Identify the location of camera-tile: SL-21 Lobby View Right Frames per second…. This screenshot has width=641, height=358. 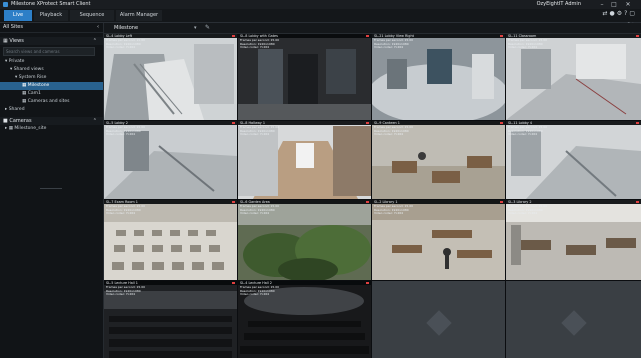
(438, 77).